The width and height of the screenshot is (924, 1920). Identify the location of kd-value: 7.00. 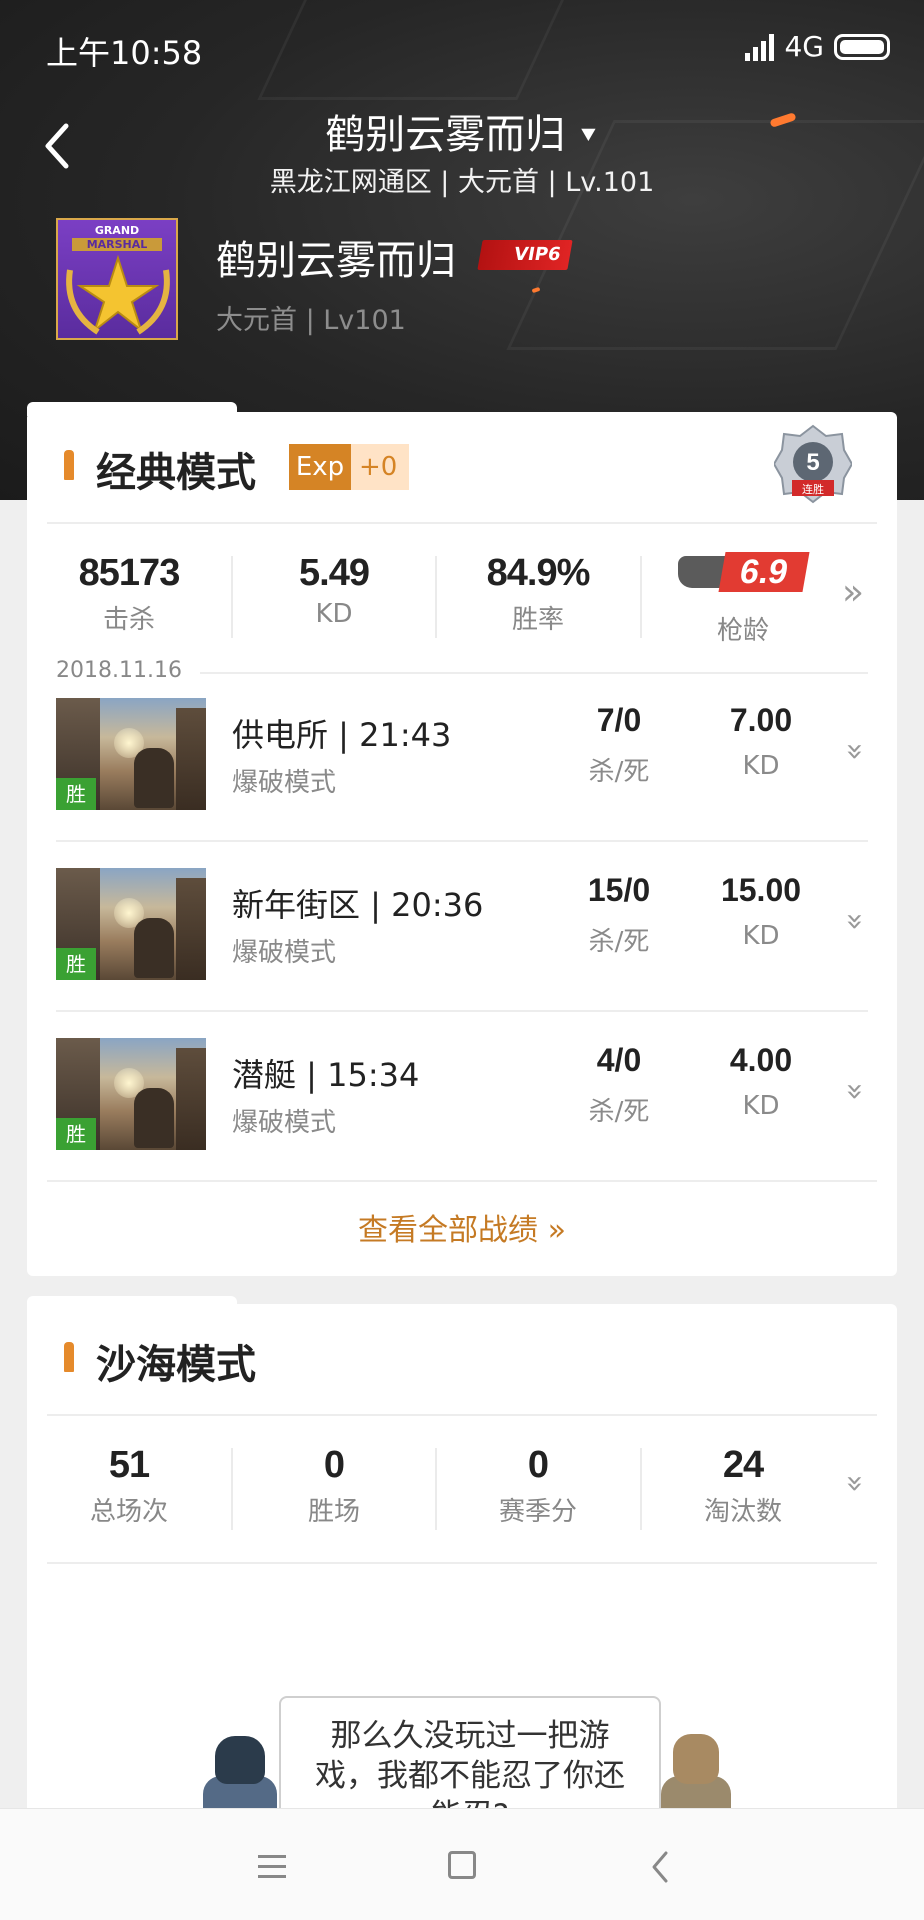
(761, 720).